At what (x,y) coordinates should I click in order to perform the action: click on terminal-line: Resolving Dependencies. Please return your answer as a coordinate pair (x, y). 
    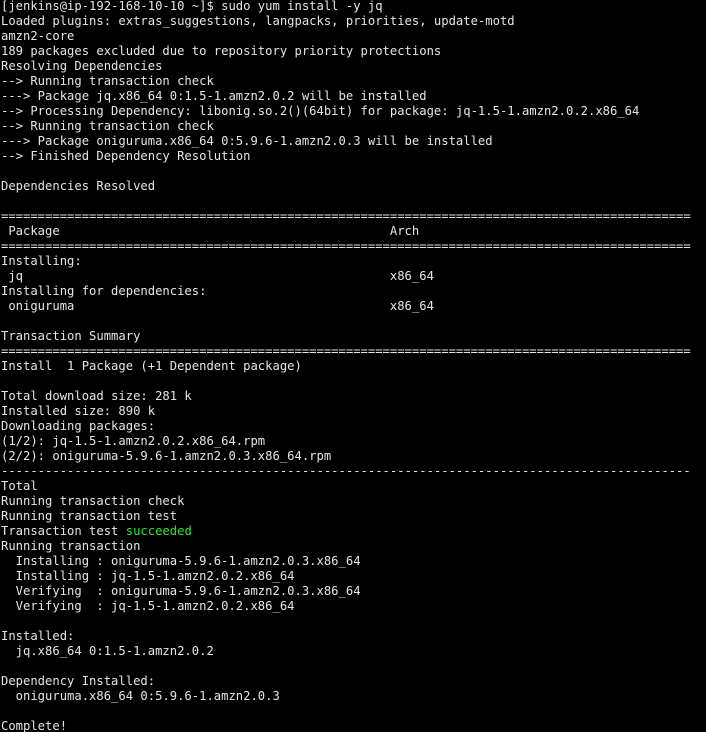
    Looking at the image, I should click on (353, 66).